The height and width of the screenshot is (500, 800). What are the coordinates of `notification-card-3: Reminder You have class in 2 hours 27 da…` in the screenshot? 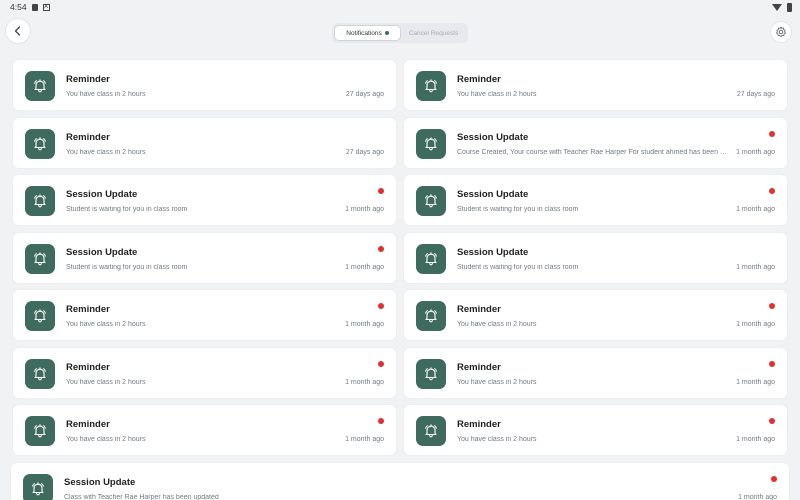 It's located at (204, 142).